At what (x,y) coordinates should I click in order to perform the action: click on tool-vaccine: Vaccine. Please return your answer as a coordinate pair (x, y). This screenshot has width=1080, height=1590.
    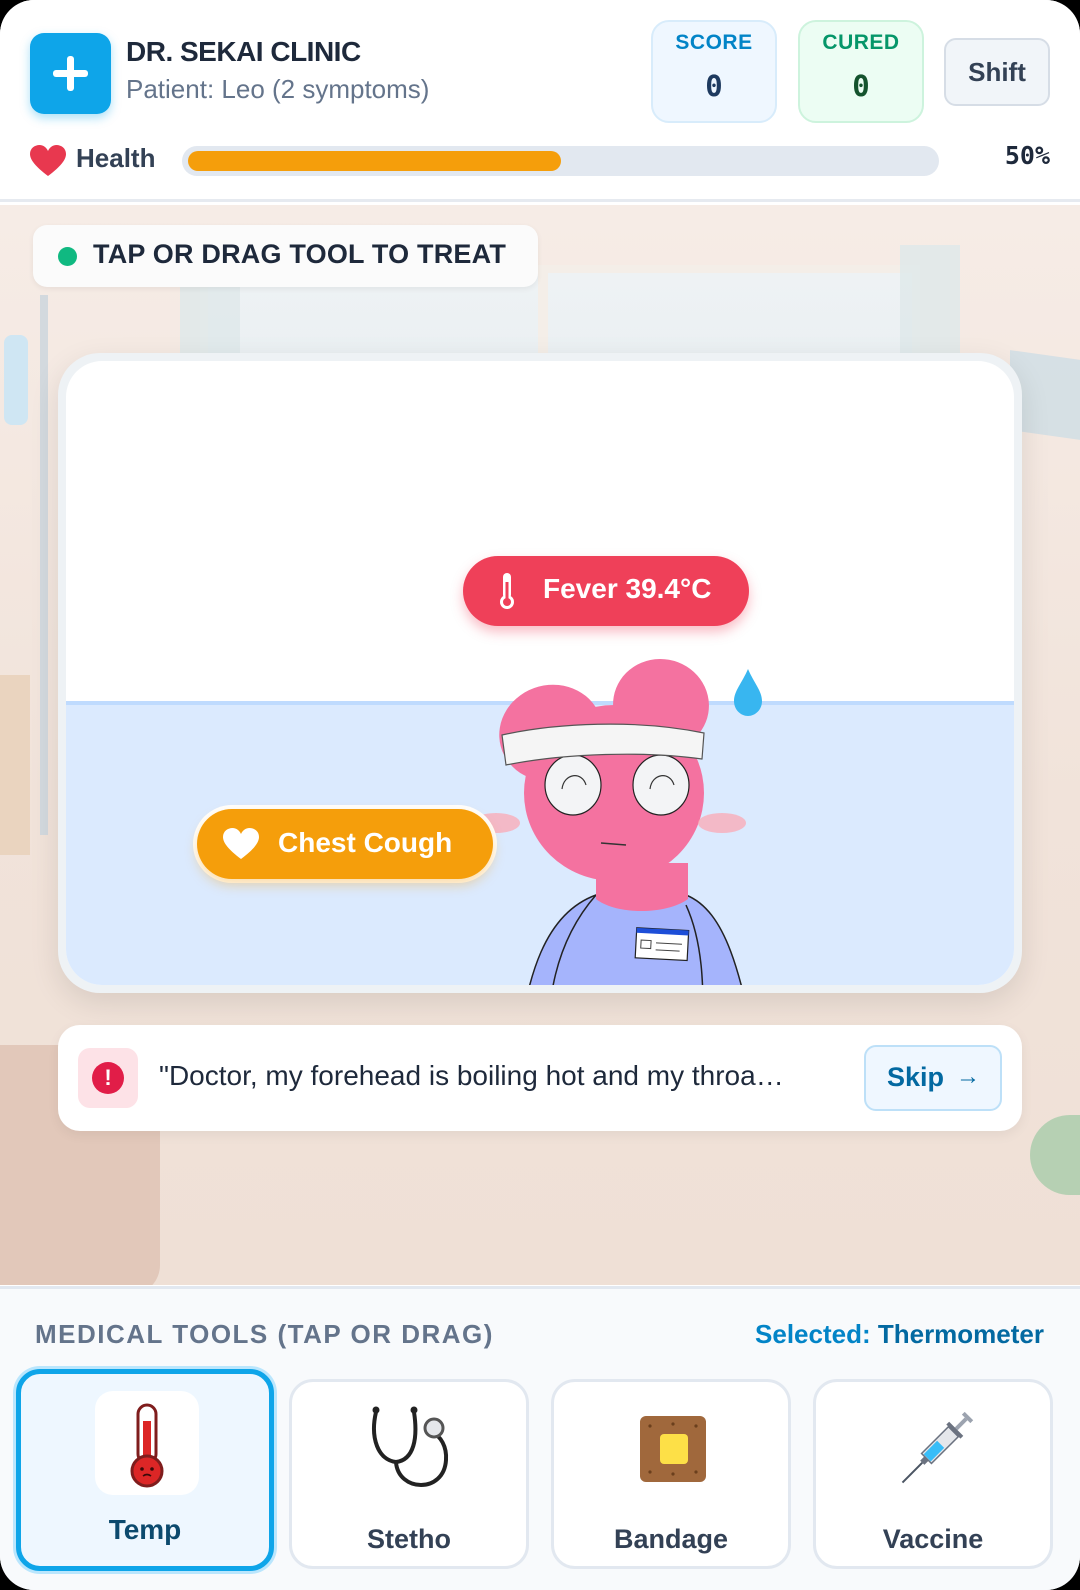
    Looking at the image, I should click on (933, 1474).